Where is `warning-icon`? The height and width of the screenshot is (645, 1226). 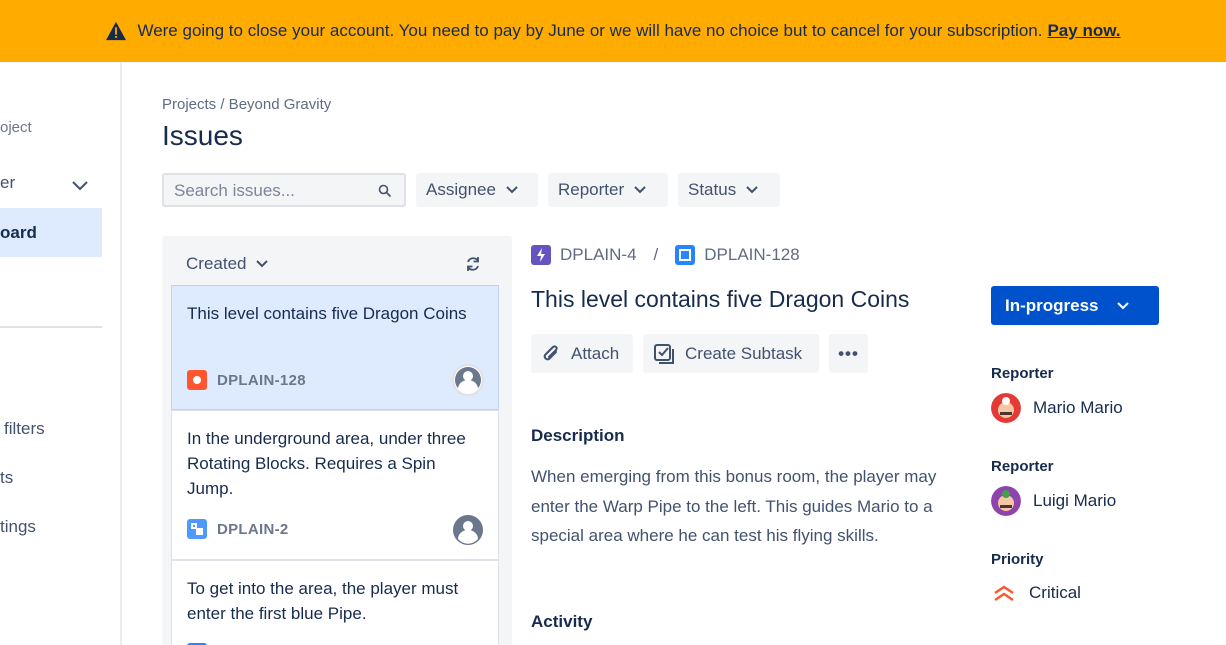 warning-icon is located at coordinates (116, 31).